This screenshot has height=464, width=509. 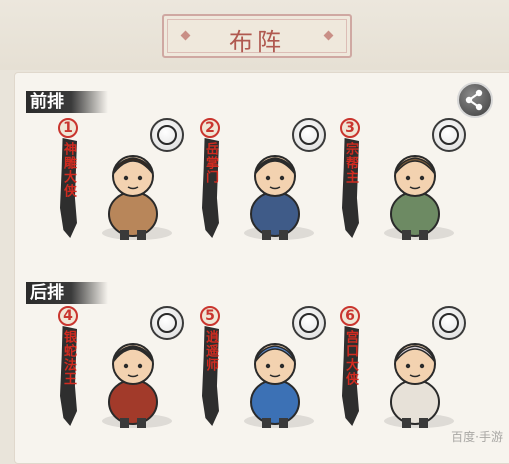 What do you see at coordinates (210, 316) in the screenshot?
I see `slot-number-badge: 5` at bounding box center [210, 316].